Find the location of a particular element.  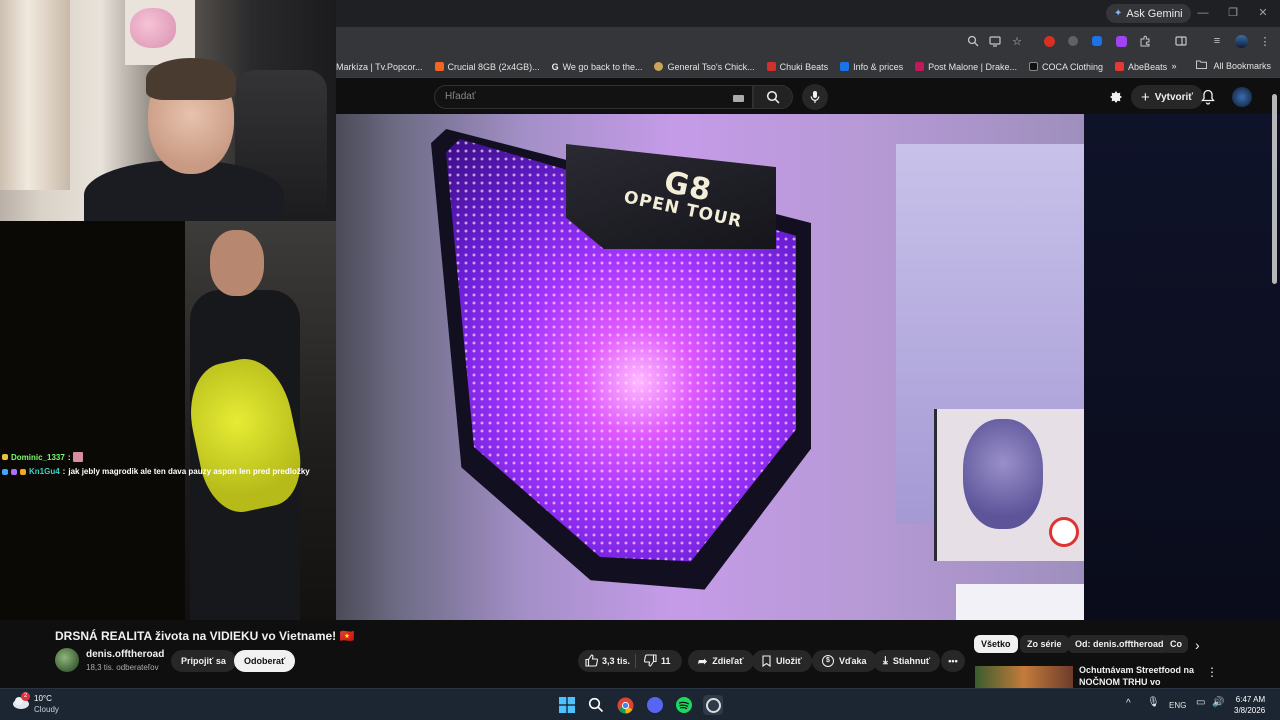

chip-series: Zo série is located at coordinates (1044, 644).